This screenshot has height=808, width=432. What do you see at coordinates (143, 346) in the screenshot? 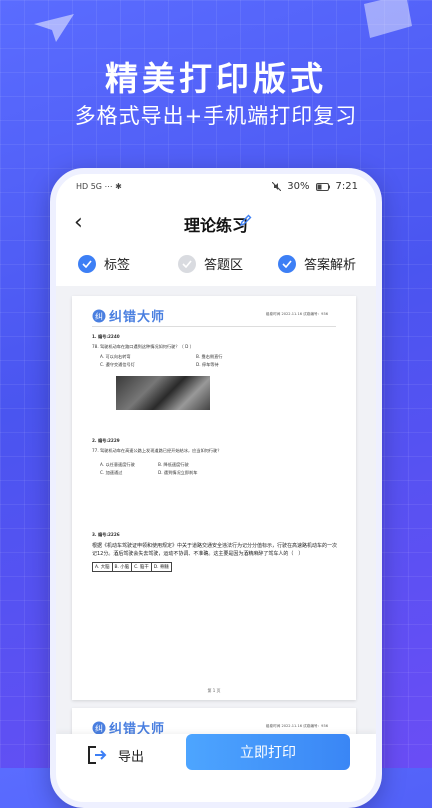
I see `question-text: 78. 驾驶机动车在路口遇到这种情况如何行驶？（ D ）` at bounding box center [143, 346].